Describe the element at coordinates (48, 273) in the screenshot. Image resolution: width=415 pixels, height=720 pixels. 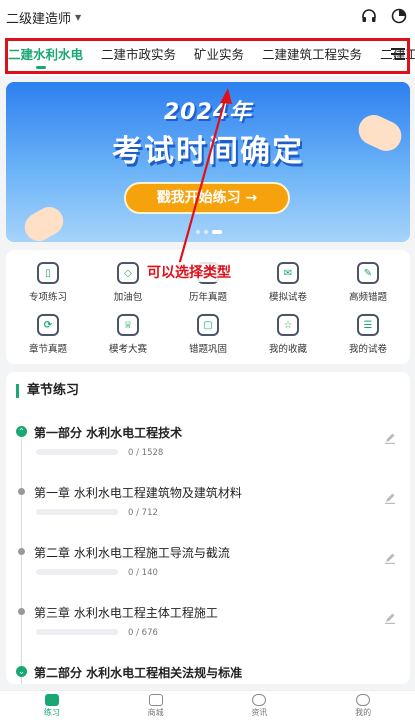
I see `special-practice-icon: ▯` at that location.